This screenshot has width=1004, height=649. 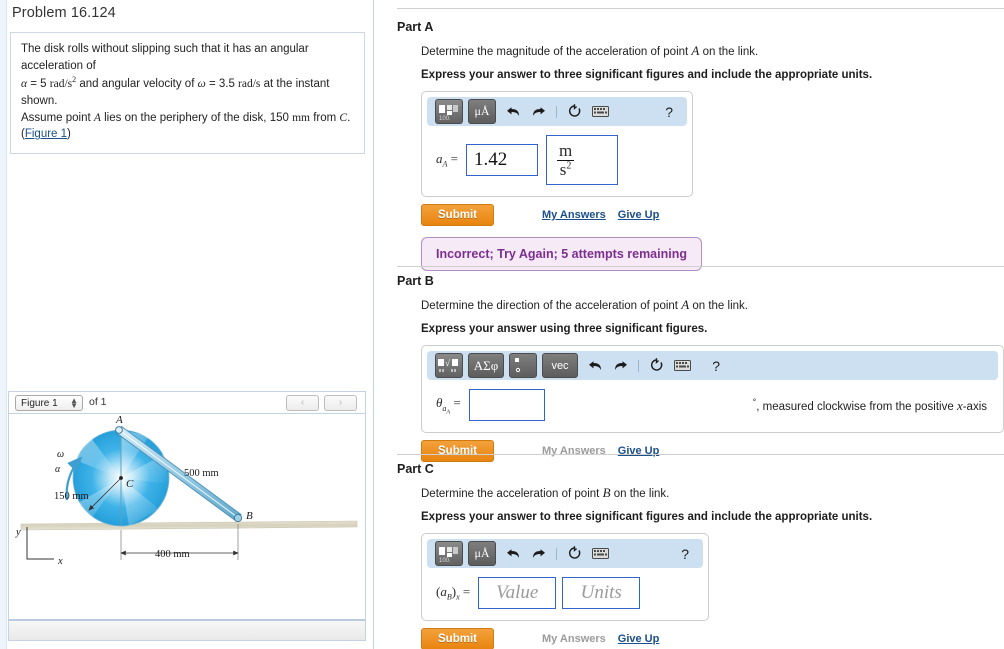 I want to click on part-b-submit-button: Submit, so click(x=457, y=451).